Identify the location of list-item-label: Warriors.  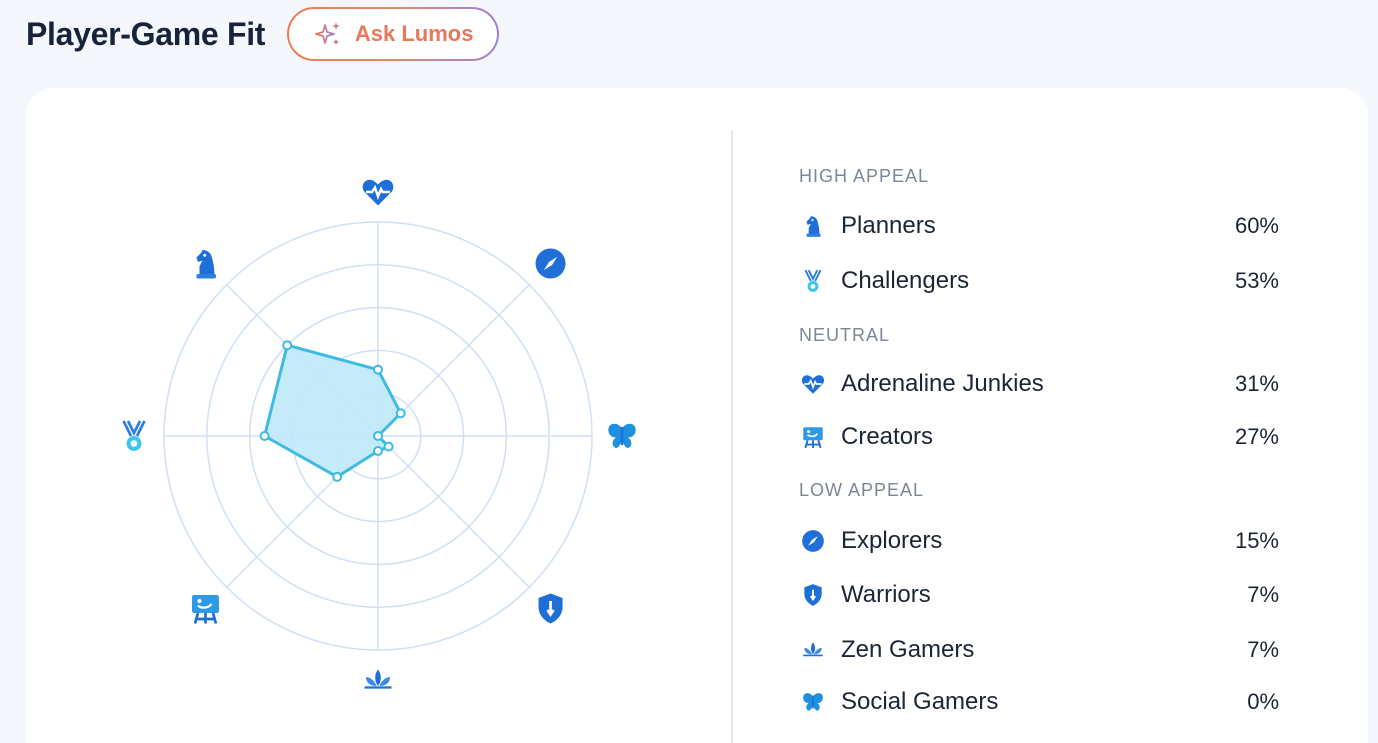
(886, 594).